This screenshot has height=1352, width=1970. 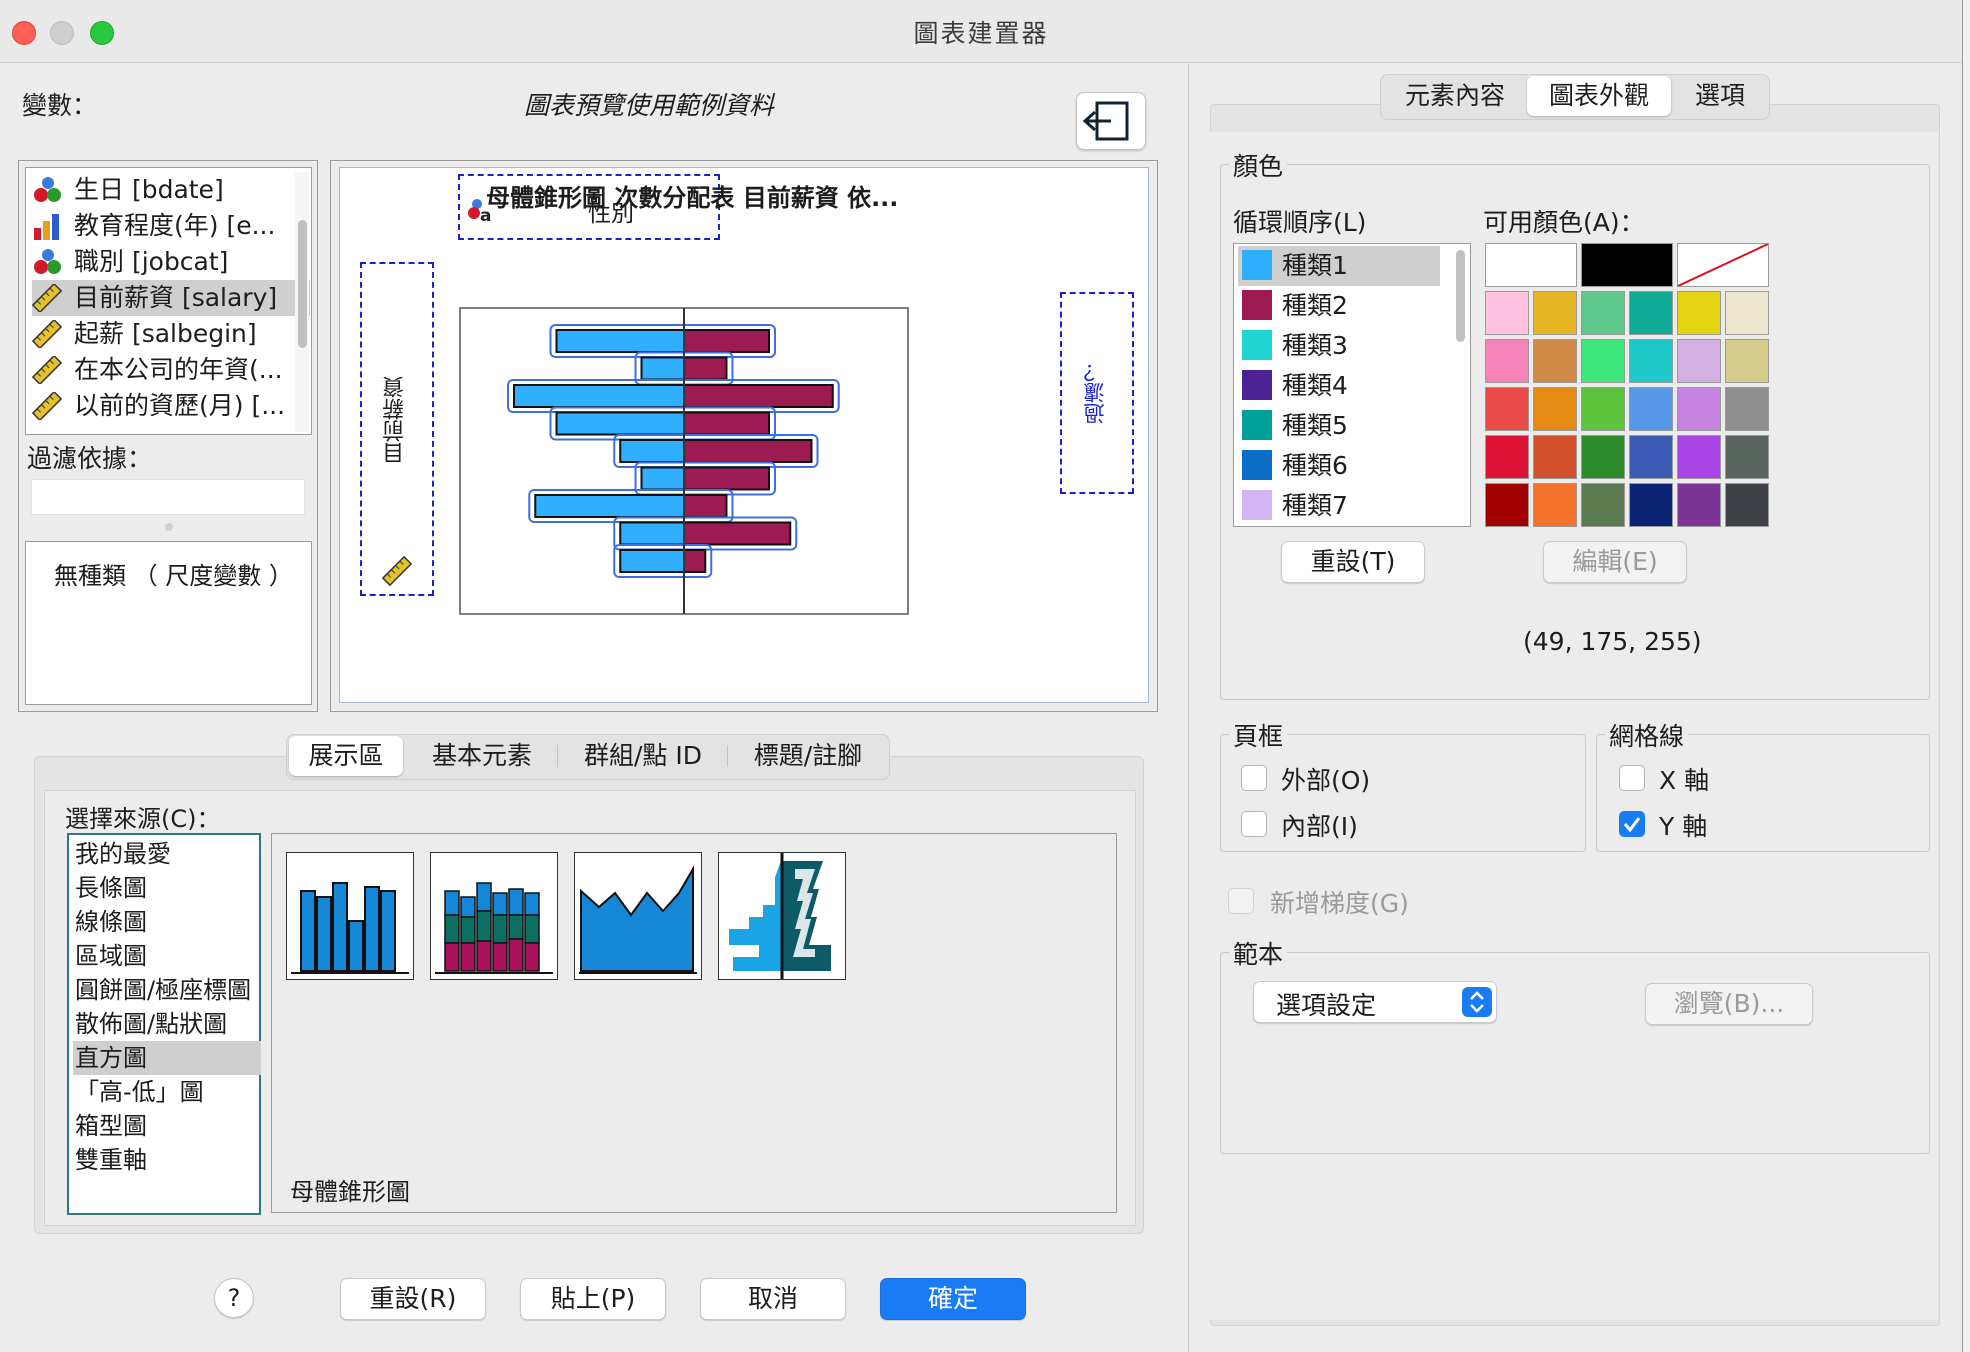 I want to click on chart-type-item: 我的最愛, so click(x=167, y=854).